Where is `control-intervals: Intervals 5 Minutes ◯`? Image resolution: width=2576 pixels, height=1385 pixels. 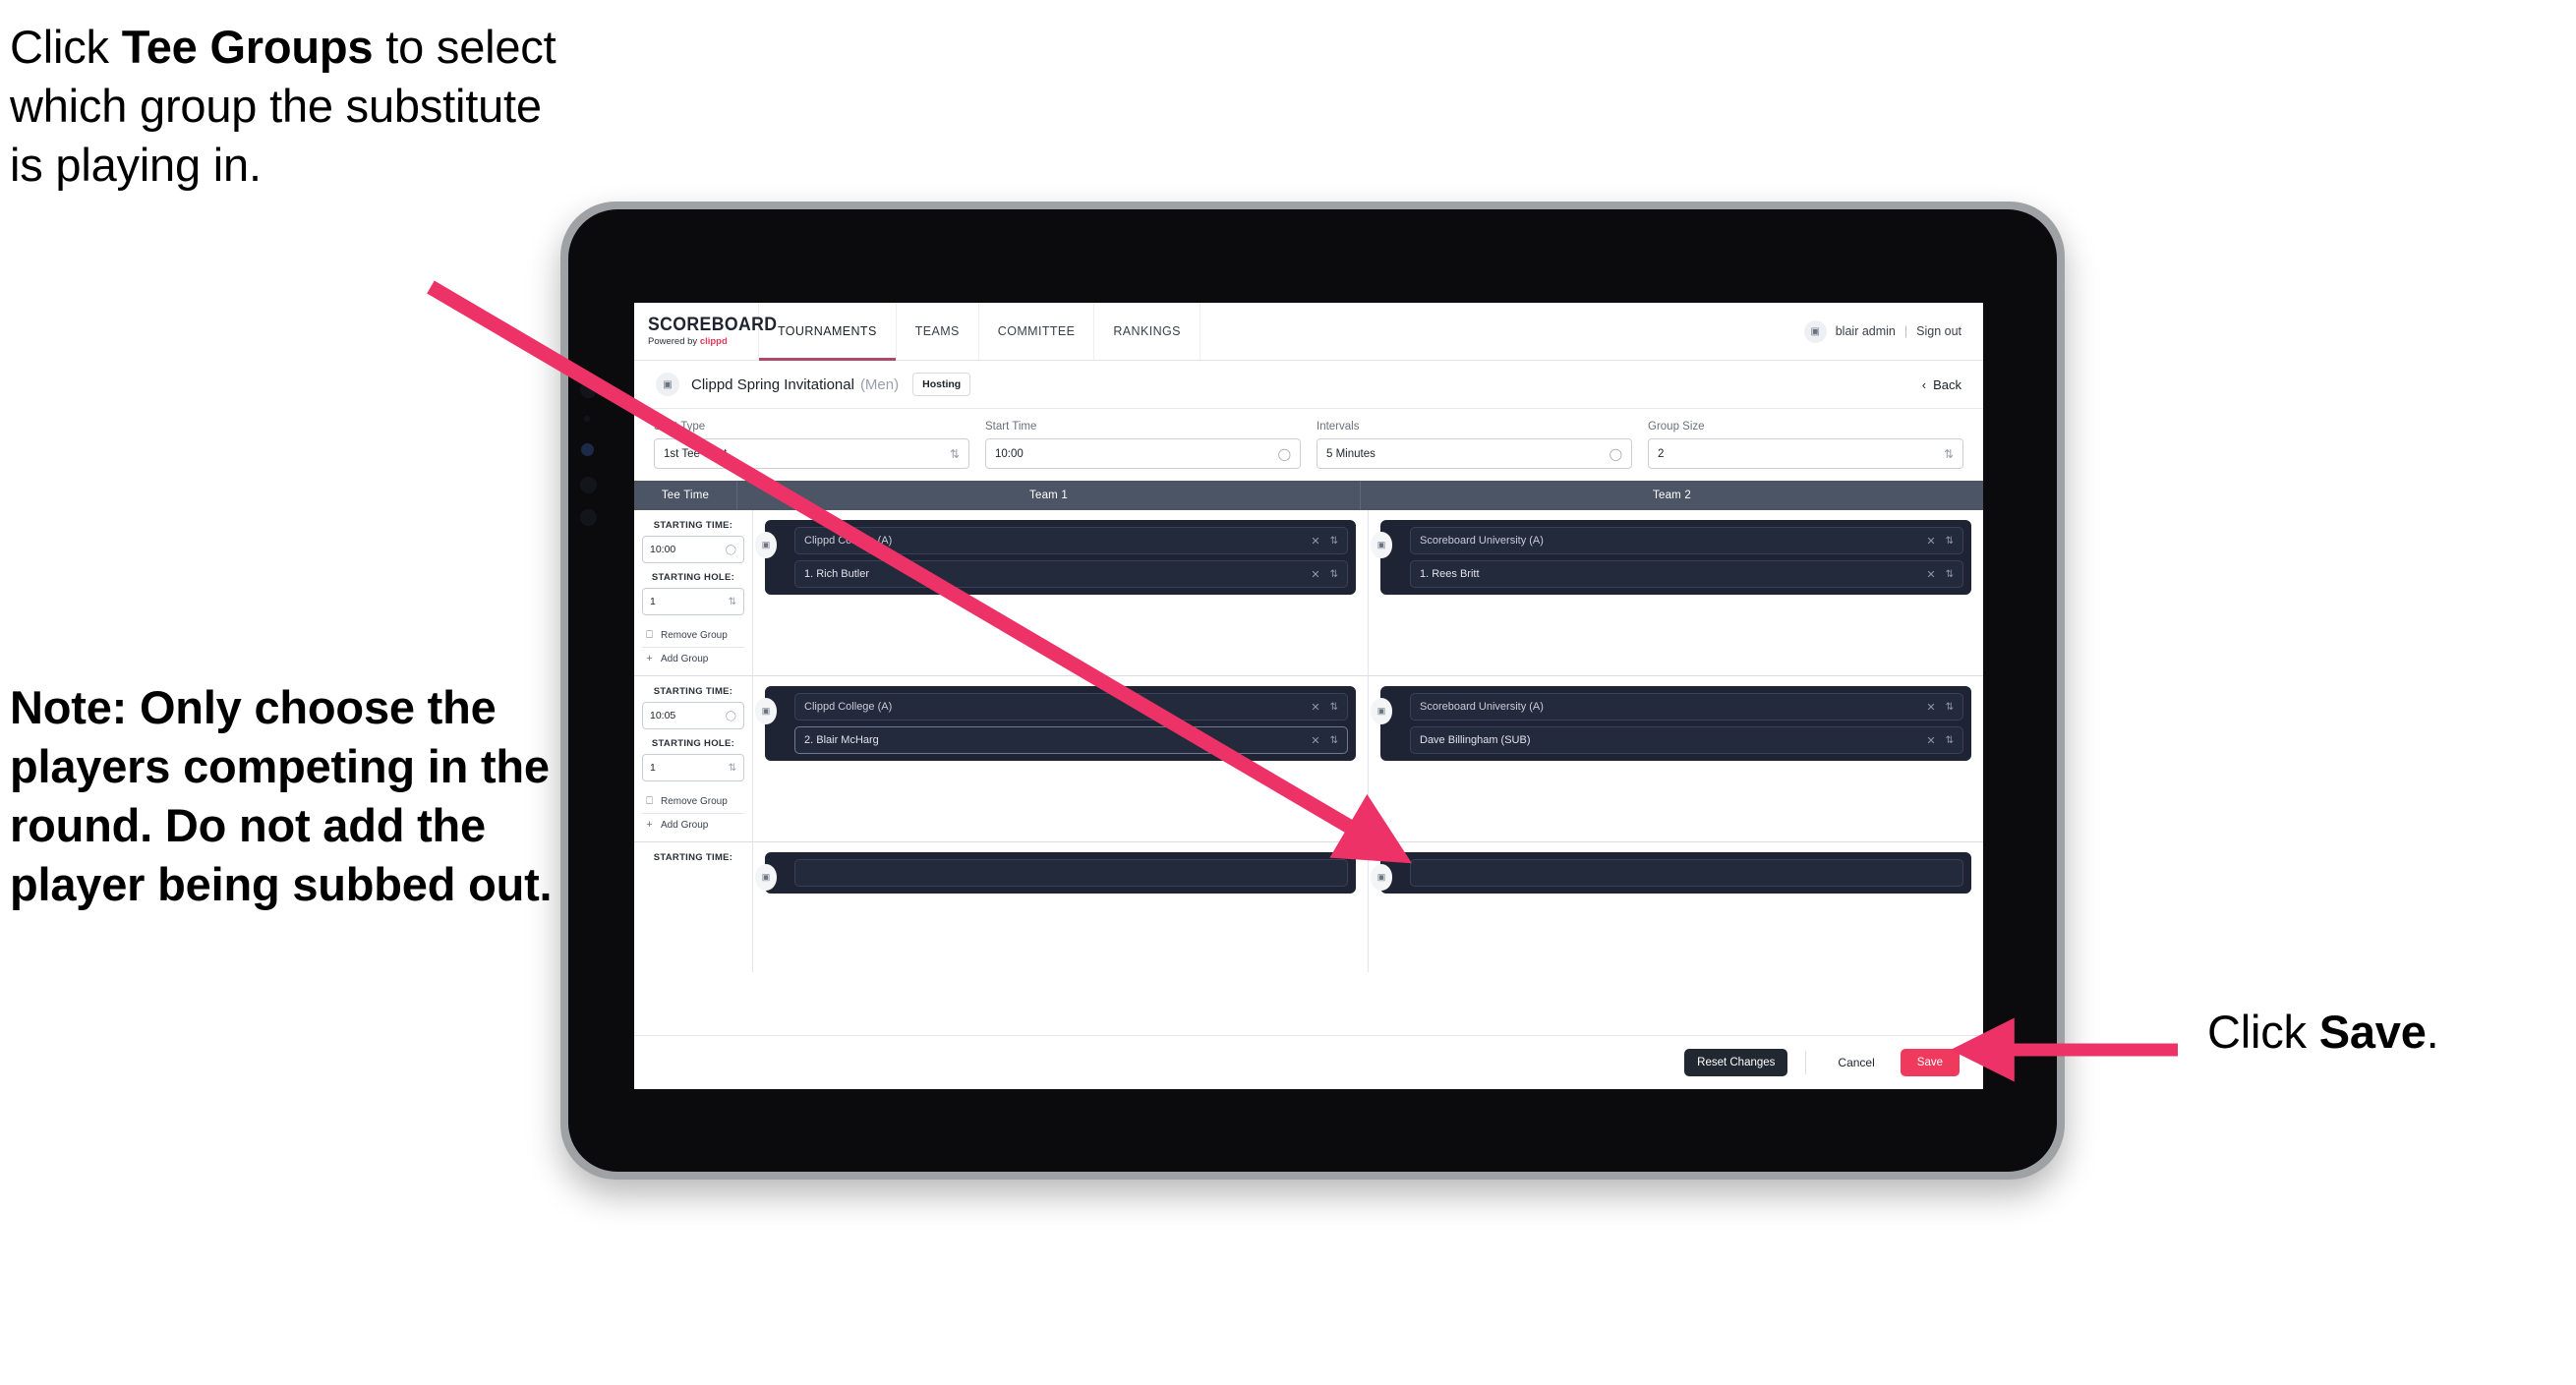
control-intervals: Intervals 5 Minutes ◯ is located at coordinates (1474, 445).